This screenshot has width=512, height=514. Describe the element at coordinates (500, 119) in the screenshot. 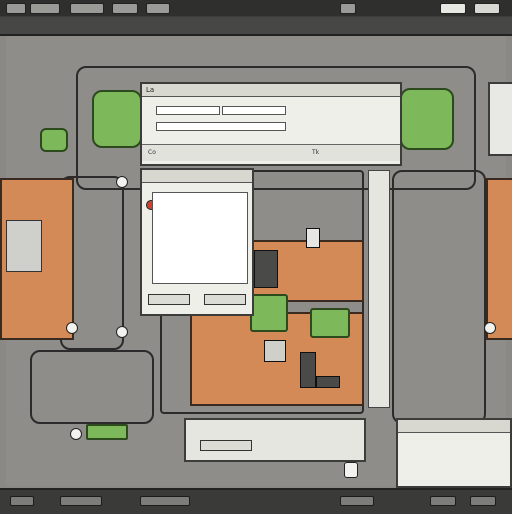

I see `side-panel` at that location.